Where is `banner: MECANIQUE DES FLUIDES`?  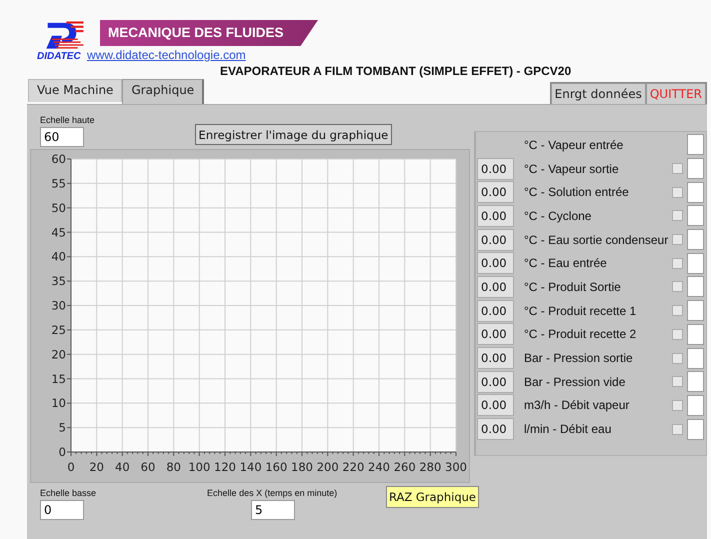 banner: MECANIQUE DES FLUIDES is located at coordinates (209, 33).